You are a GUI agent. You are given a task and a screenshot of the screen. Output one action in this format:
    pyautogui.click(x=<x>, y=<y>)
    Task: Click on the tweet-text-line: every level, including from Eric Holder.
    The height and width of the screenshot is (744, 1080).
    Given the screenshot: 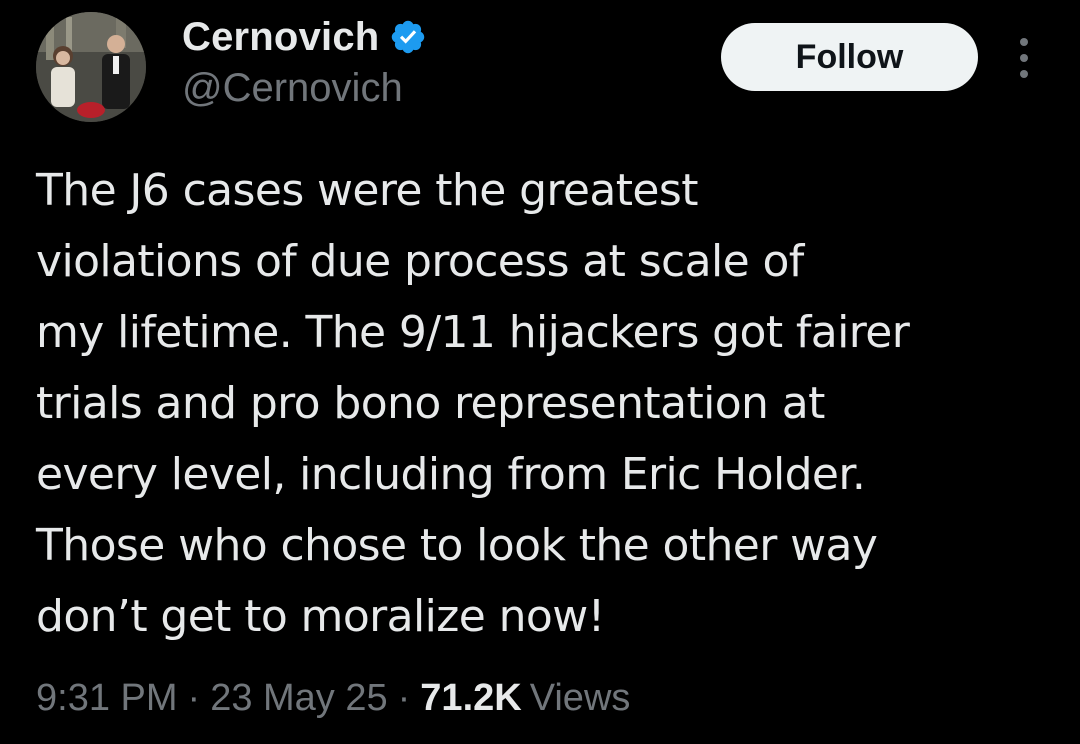 What is the action you would take?
    pyautogui.click(x=451, y=474)
    